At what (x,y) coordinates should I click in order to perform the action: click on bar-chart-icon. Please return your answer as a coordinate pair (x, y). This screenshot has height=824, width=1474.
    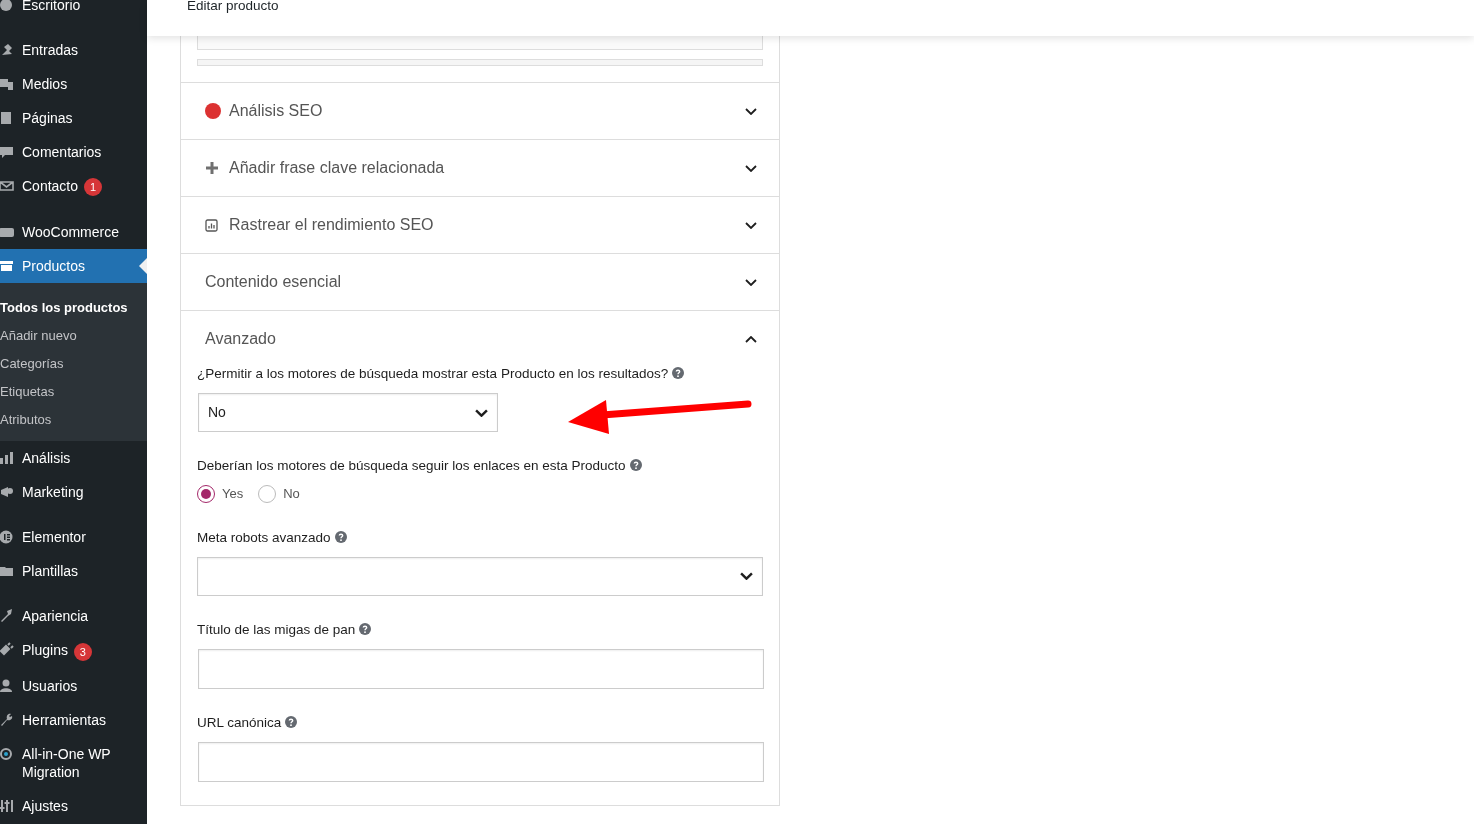
    Looking at the image, I should click on (7, 458).